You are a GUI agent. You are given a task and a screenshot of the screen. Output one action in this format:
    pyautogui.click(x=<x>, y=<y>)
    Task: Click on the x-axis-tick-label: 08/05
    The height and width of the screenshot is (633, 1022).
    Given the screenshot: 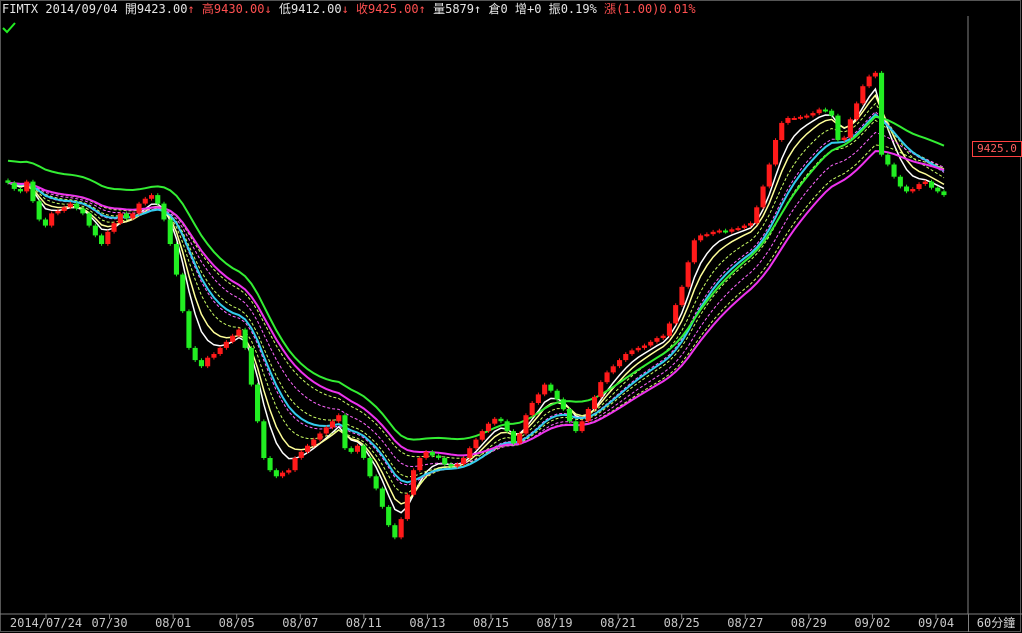 What is the action you would take?
    pyautogui.click(x=237, y=623)
    